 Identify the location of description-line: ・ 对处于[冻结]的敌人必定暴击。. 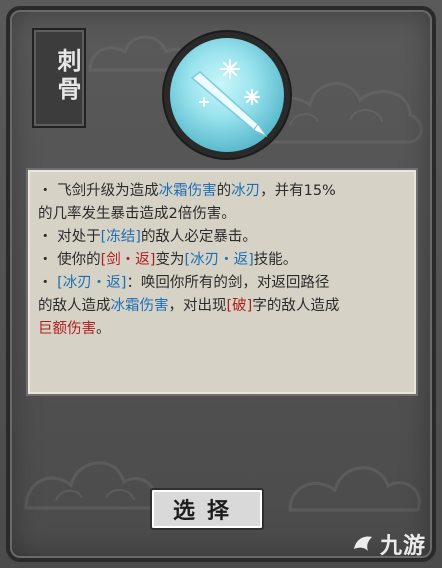
(223, 237).